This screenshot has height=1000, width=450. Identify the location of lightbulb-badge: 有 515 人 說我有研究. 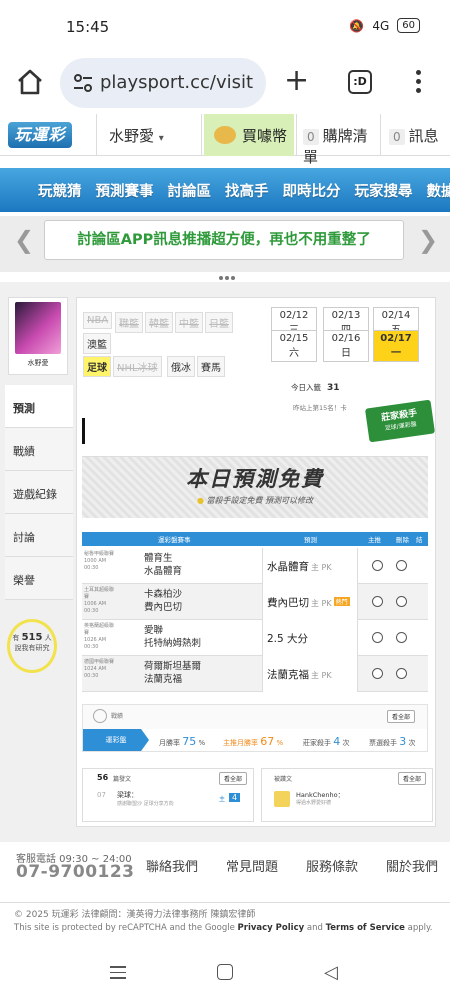
(32, 646).